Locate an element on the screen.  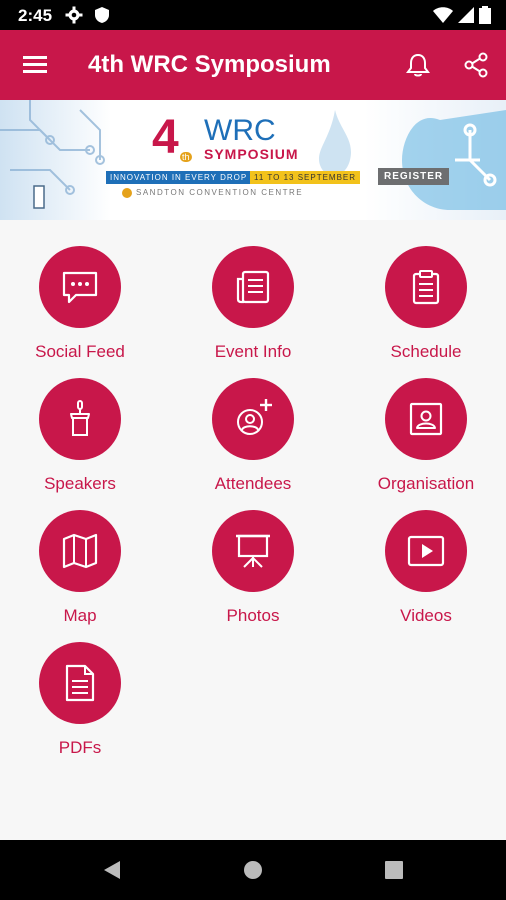
app-bar: 4th WRC Symposium is located at coordinates (253, 65).